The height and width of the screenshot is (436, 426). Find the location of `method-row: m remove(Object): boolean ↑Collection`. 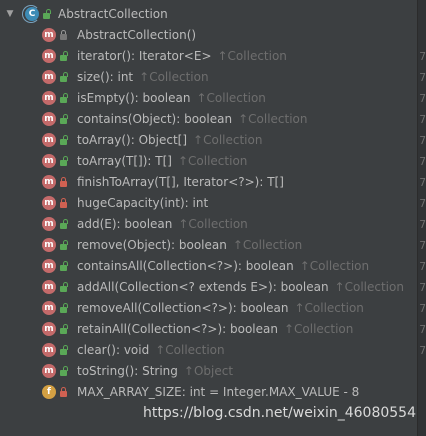

method-row: m remove(Object): boolean ↑Collection is located at coordinates (209, 245).